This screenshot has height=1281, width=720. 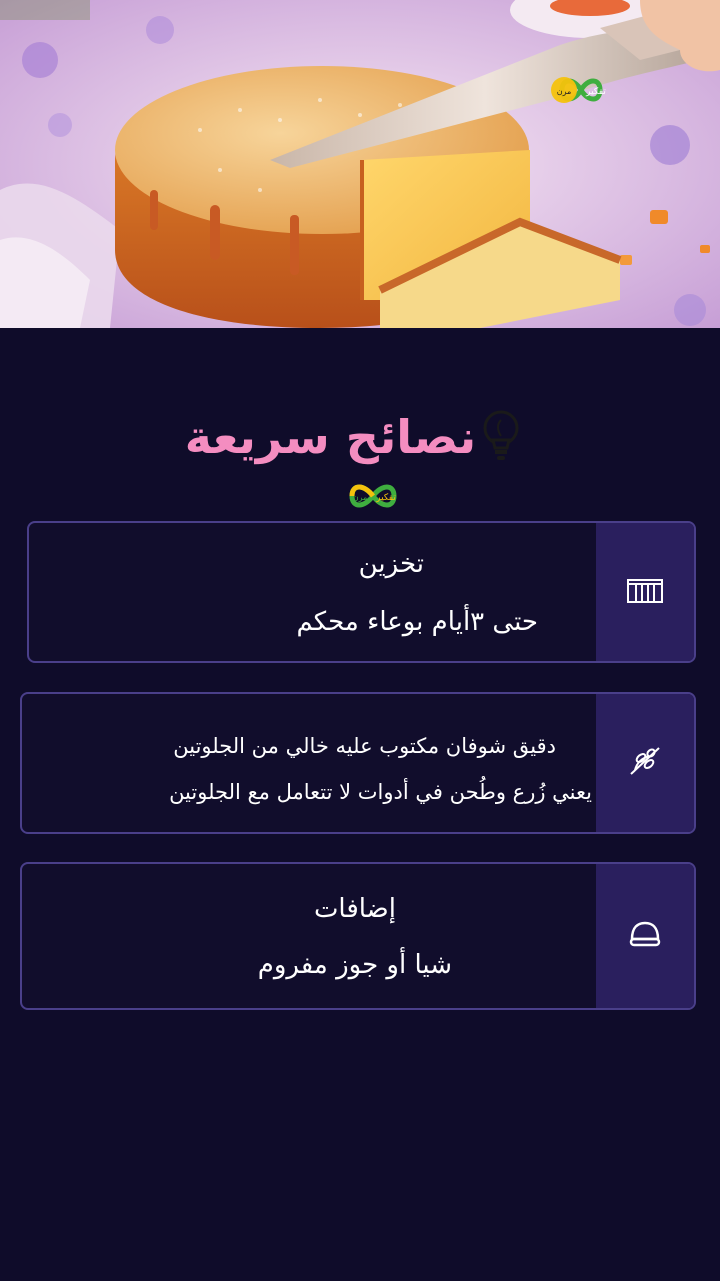 I want to click on no-gluten-icon, so click(x=645, y=763).